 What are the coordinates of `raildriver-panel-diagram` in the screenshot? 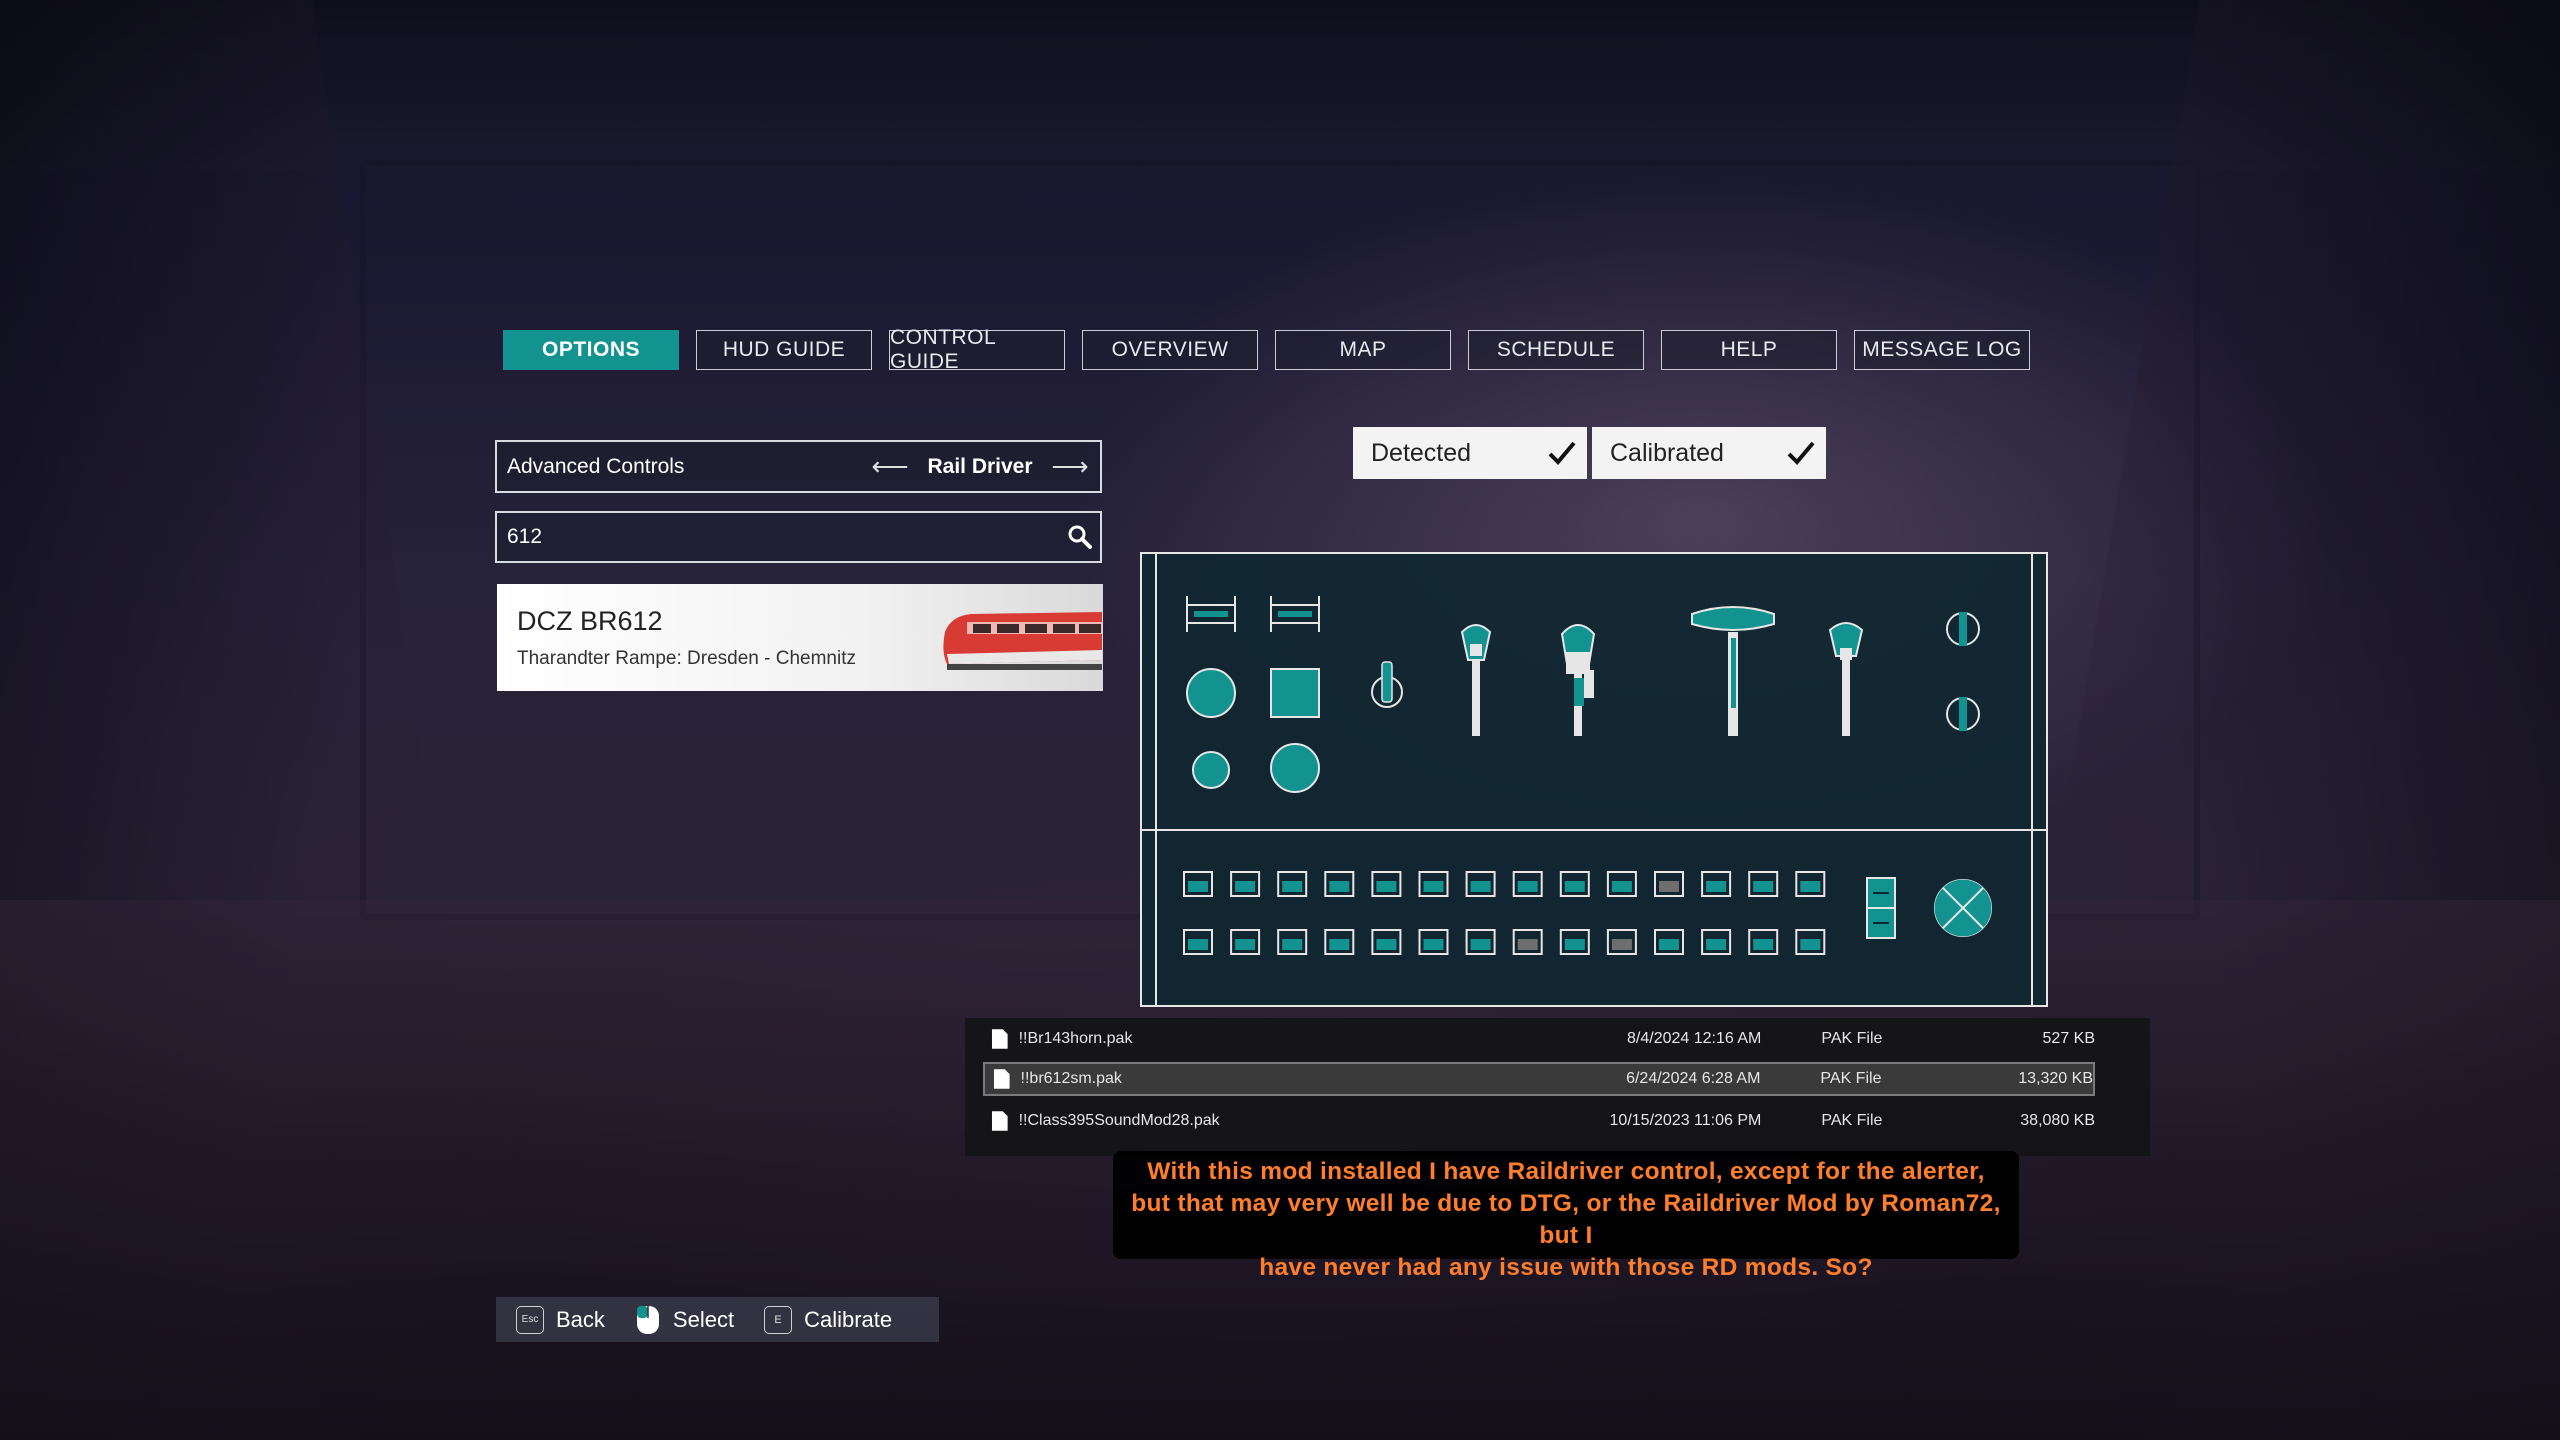 It's located at (1594, 779).